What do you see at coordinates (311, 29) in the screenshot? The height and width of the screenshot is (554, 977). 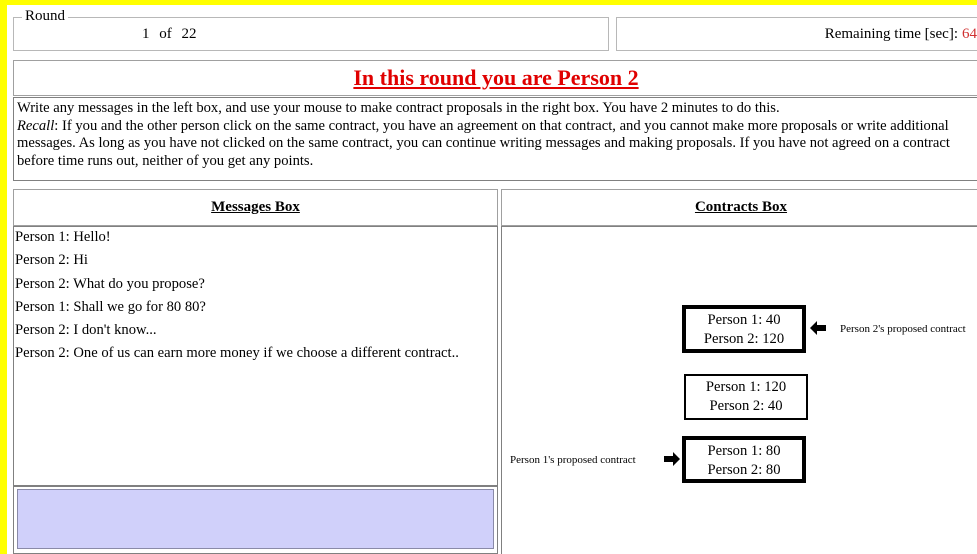 I see `round-panel: Round 1 of 22` at bounding box center [311, 29].